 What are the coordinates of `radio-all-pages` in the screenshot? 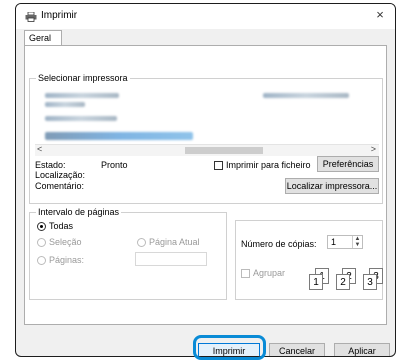 It's located at (41, 226).